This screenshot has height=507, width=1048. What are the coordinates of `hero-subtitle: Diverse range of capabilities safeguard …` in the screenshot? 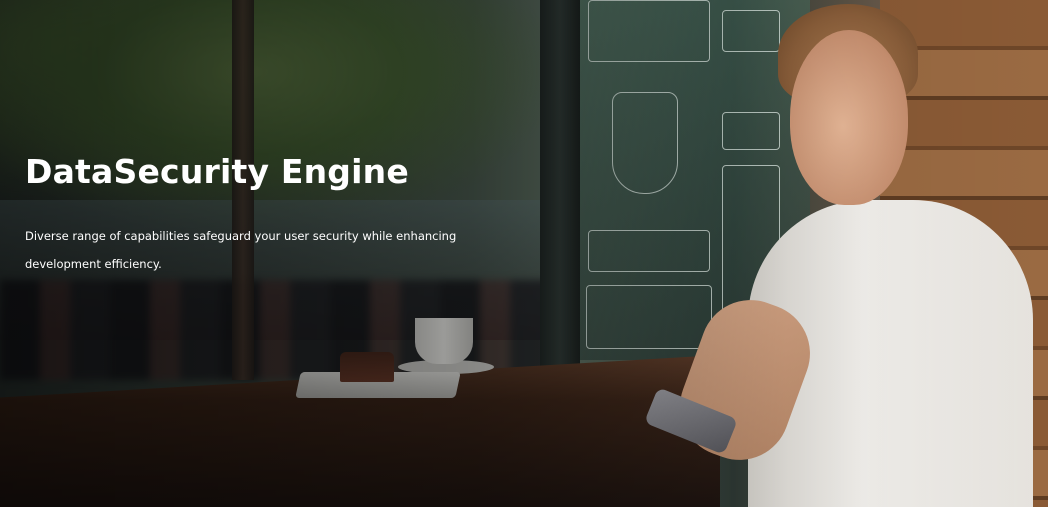 It's located at (241, 250).